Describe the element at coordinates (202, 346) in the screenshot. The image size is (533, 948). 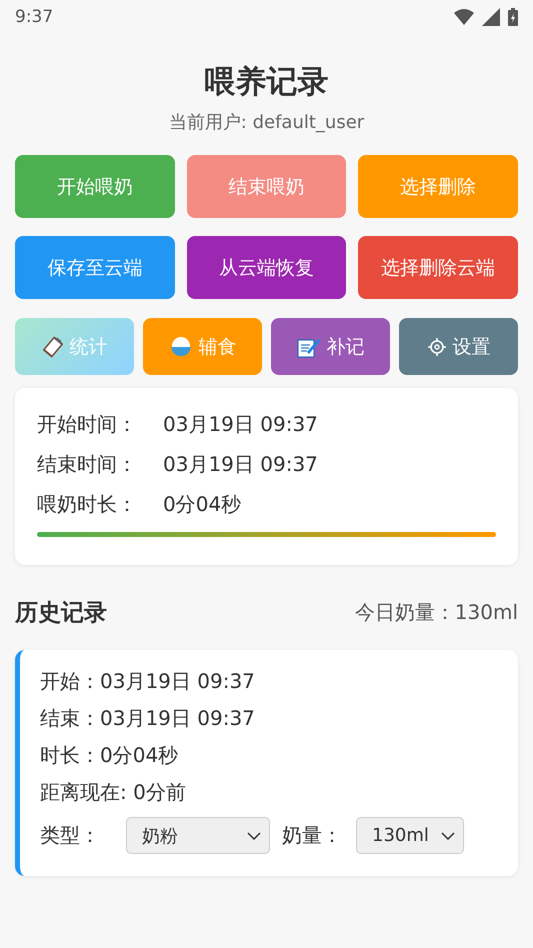
I see `tool-button: 辅食` at that location.